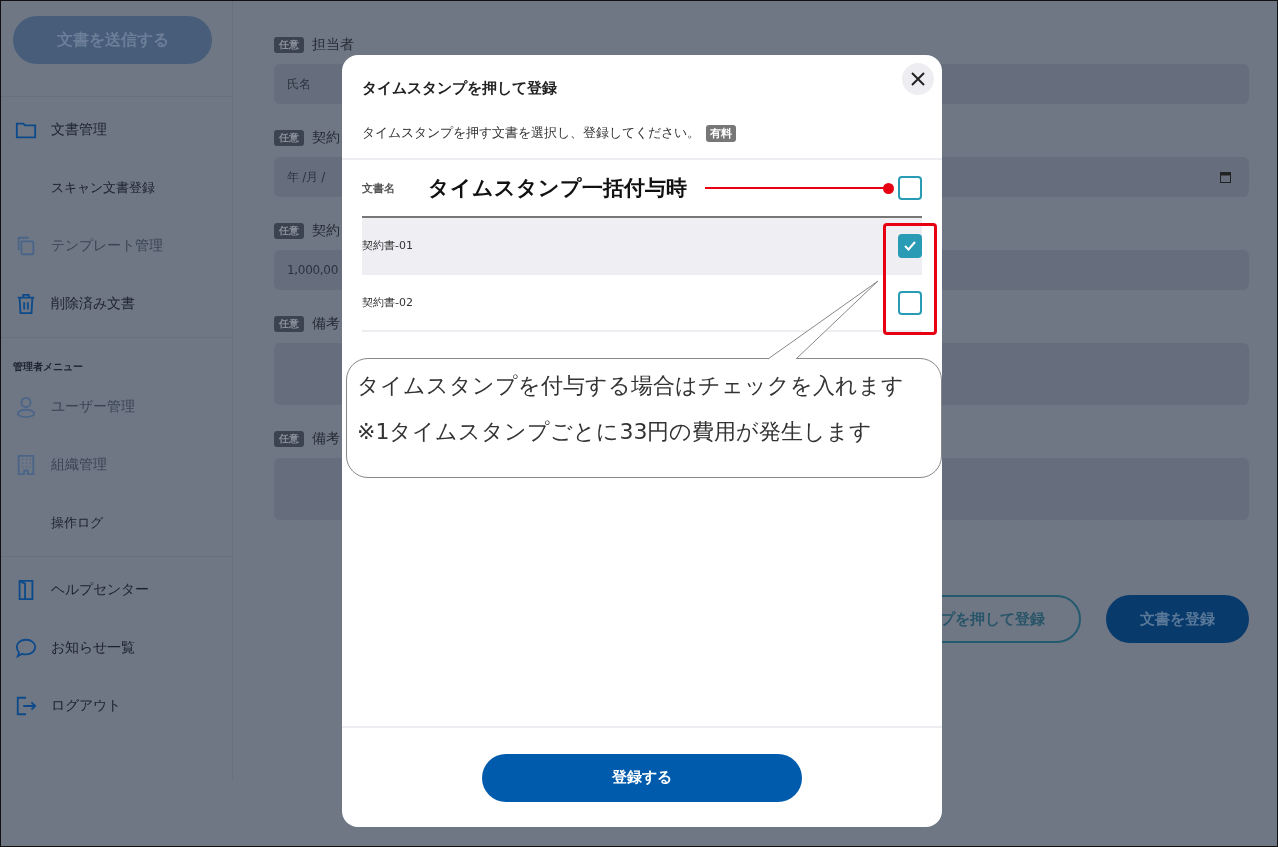  Describe the element at coordinates (93, 648) in the screenshot. I see `nav-item: お知らせ一覧` at that location.